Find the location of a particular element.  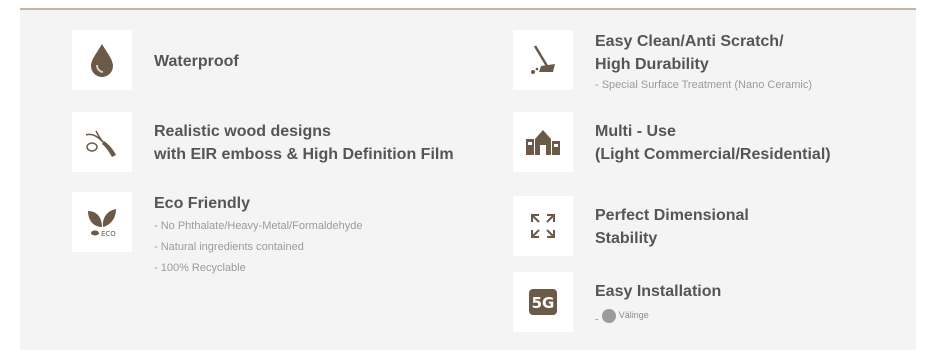

eco-leaves-icon: ECO is located at coordinates (102, 222).